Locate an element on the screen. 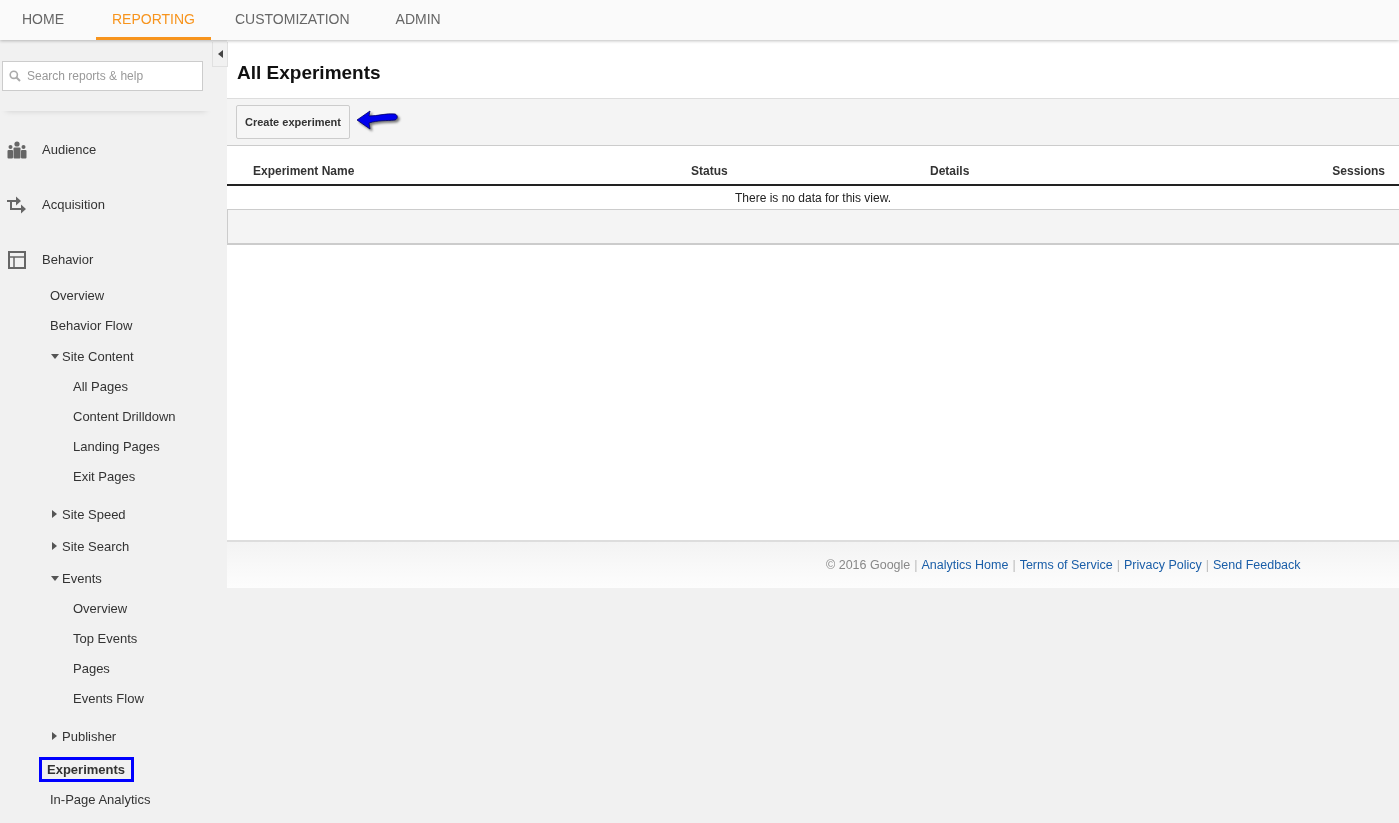 This screenshot has width=1399, height=823. empty-message: There is no data for this view. is located at coordinates (813, 197).